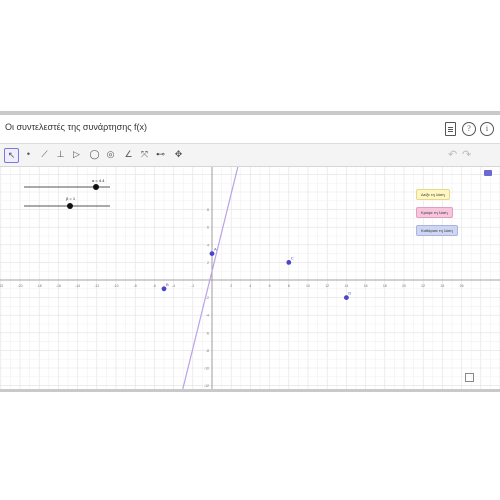 The image size is (500, 500). Describe the element at coordinates (308, 286) in the screenshot. I see `x-tick-label: 10` at that location.